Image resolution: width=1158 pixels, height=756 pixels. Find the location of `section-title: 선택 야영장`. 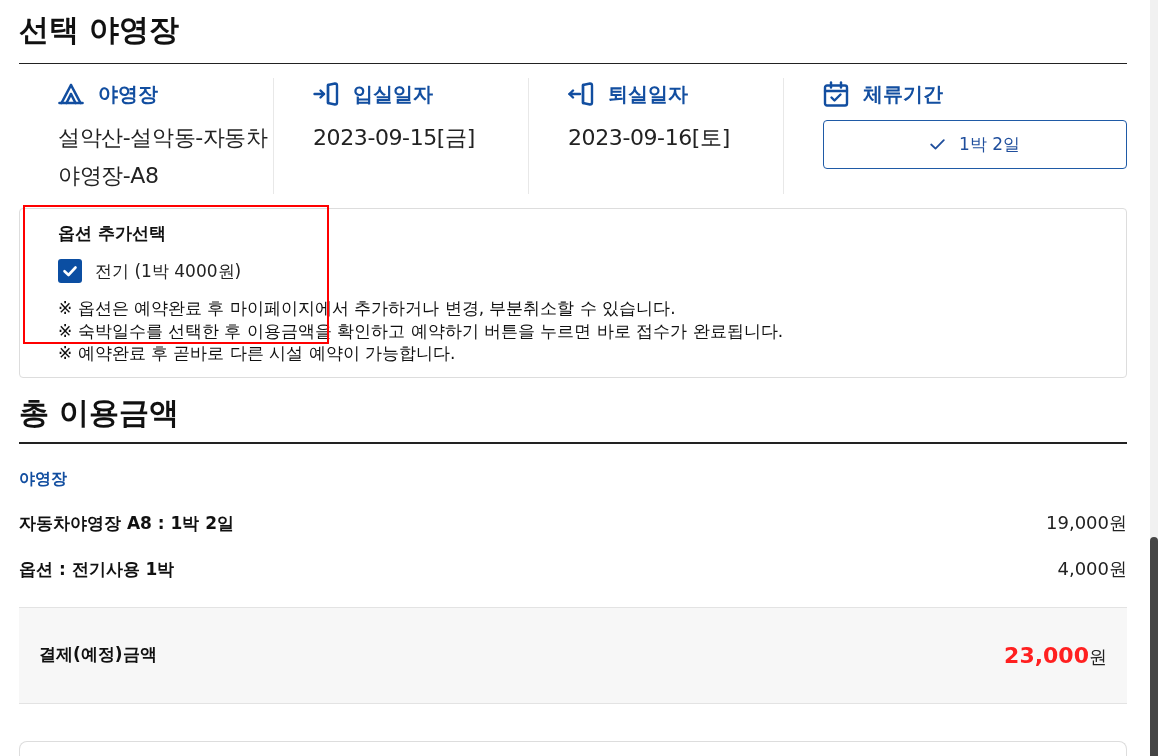

section-title: 선택 야영장 is located at coordinates (573, 32).